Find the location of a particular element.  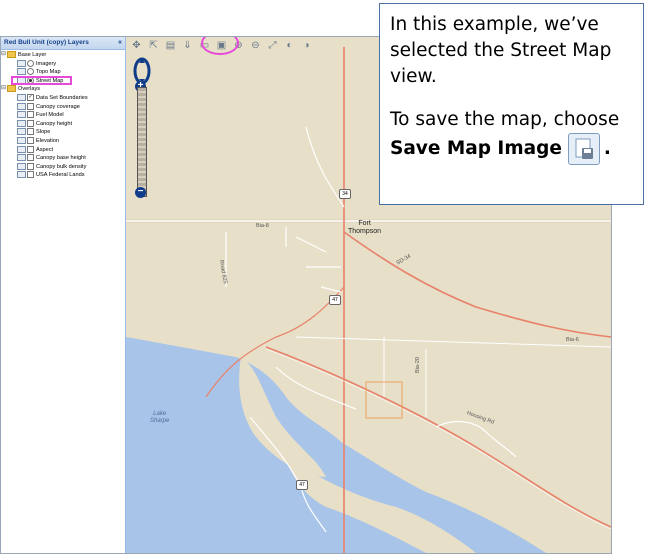

overlay-layer-item: USA Federal Lands is located at coordinates (63, 175).